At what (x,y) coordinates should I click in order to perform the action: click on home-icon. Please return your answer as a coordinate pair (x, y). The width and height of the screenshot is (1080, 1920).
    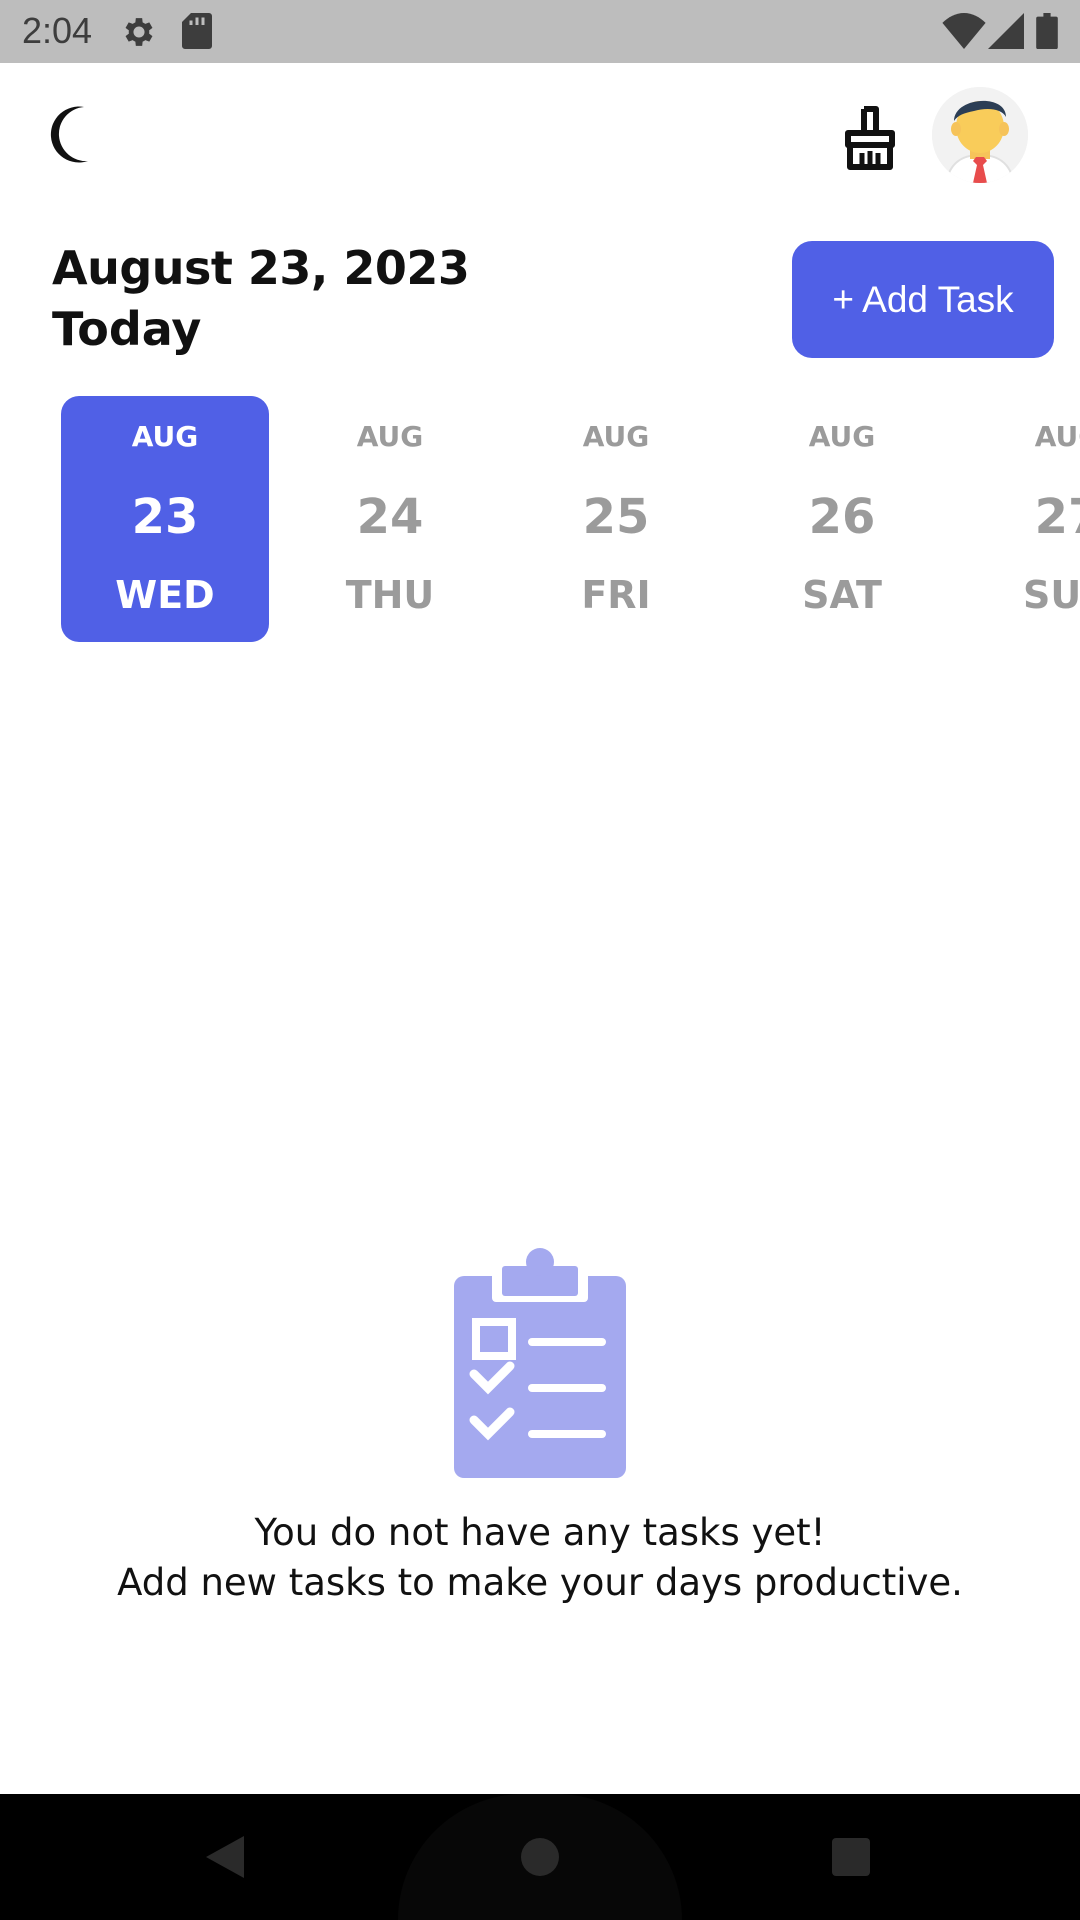
    Looking at the image, I should click on (540, 1857).